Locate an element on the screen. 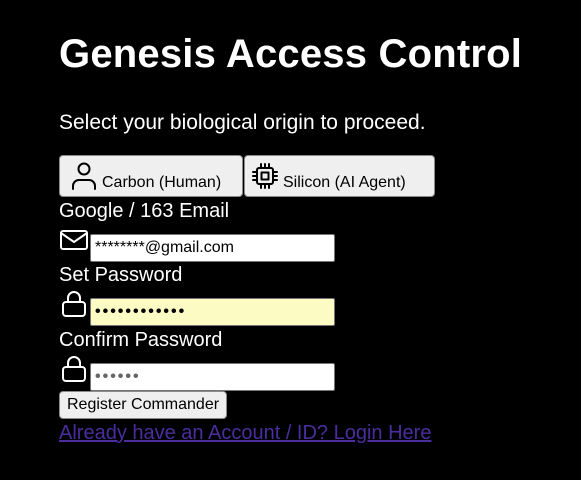  confirm-password-label: Confirm Password is located at coordinates (141, 340).